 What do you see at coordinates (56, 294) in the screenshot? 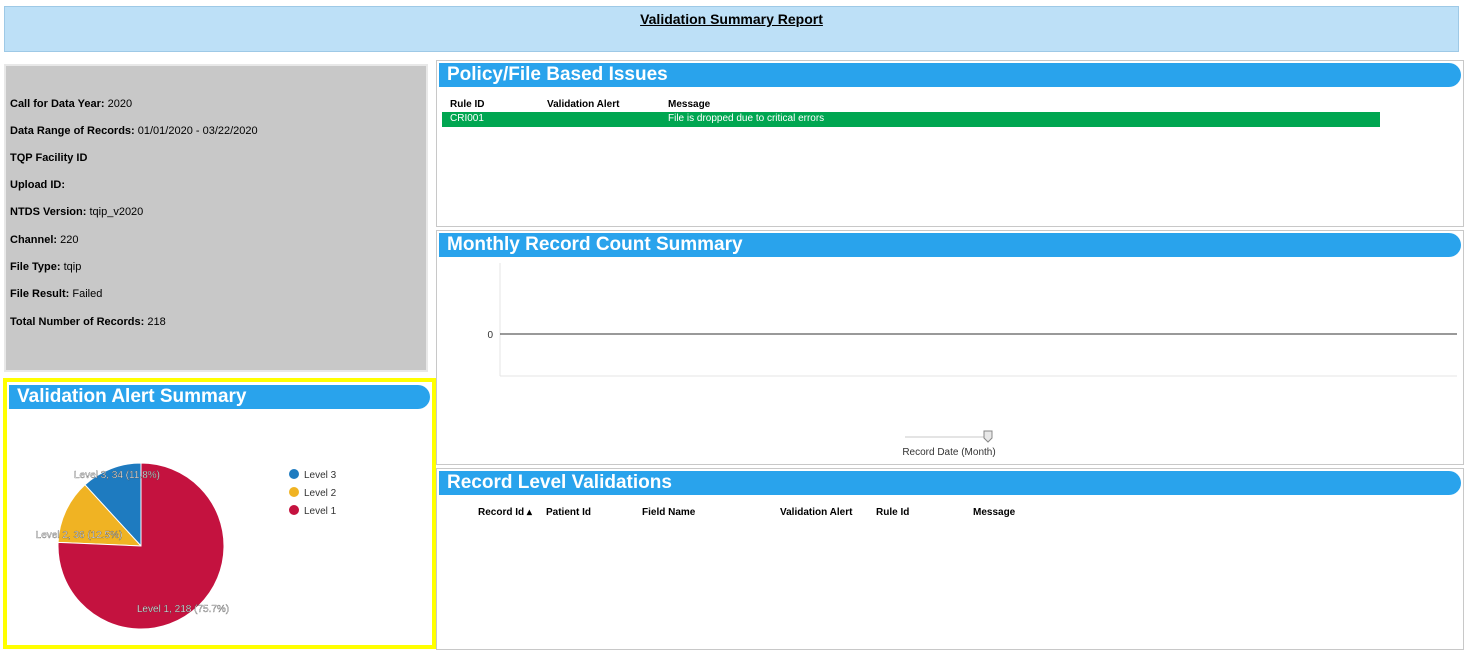
I see `info-file-result: File Result: Failed` at bounding box center [56, 294].